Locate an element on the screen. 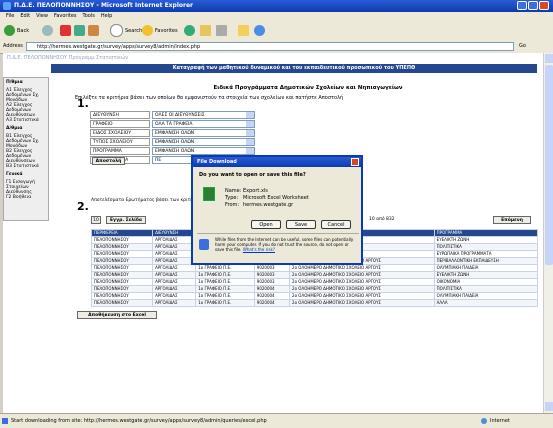 The width and height of the screenshot is (553, 428). risk-link: What's the risk? is located at coordinates (259, 249).